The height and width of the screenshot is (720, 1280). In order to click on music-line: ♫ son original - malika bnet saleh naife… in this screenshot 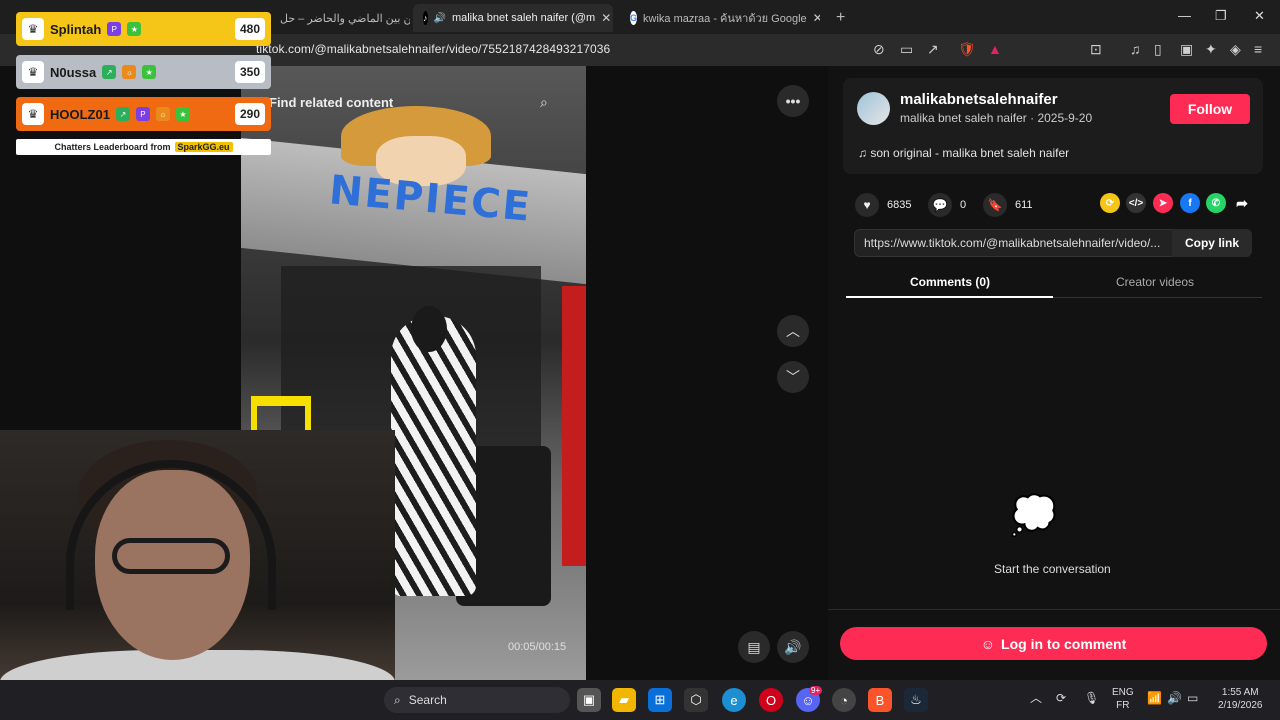, I will do `click(963, 153)`.